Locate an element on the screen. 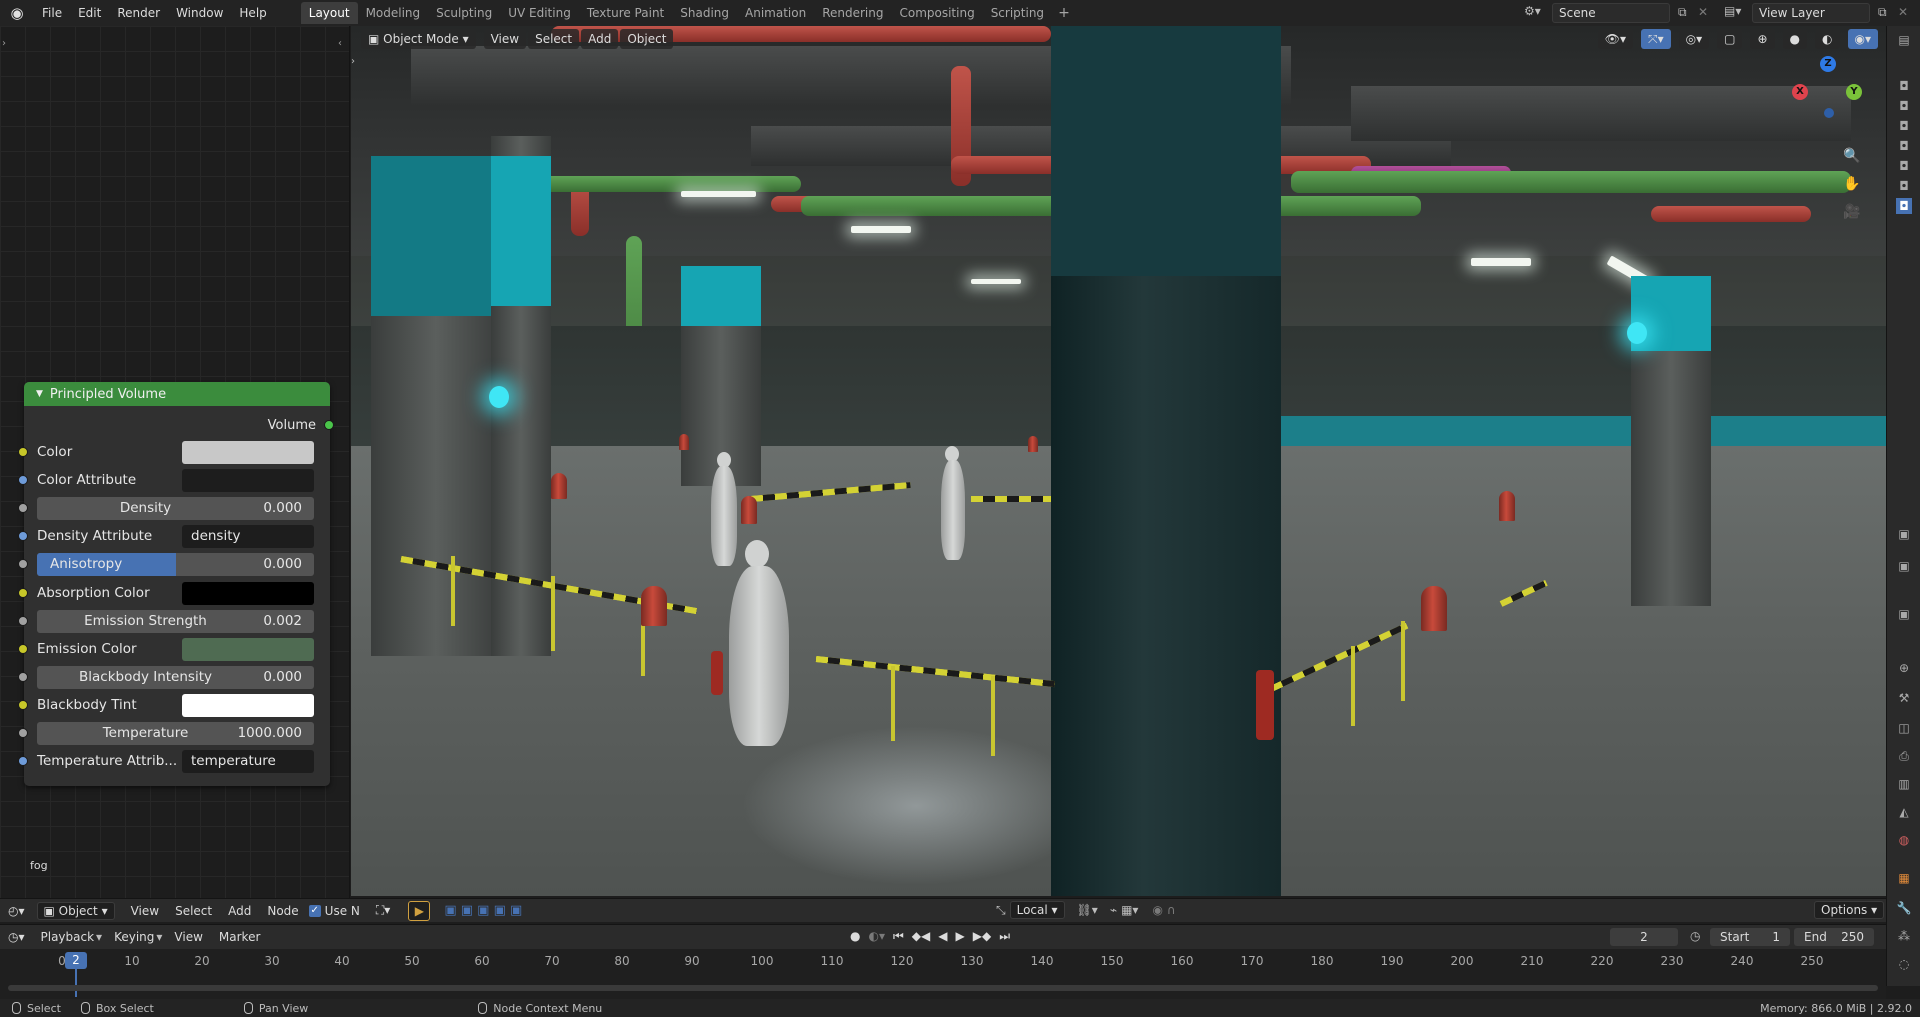  tab-scripting: Scripting is located at coordinates (1017, 13).